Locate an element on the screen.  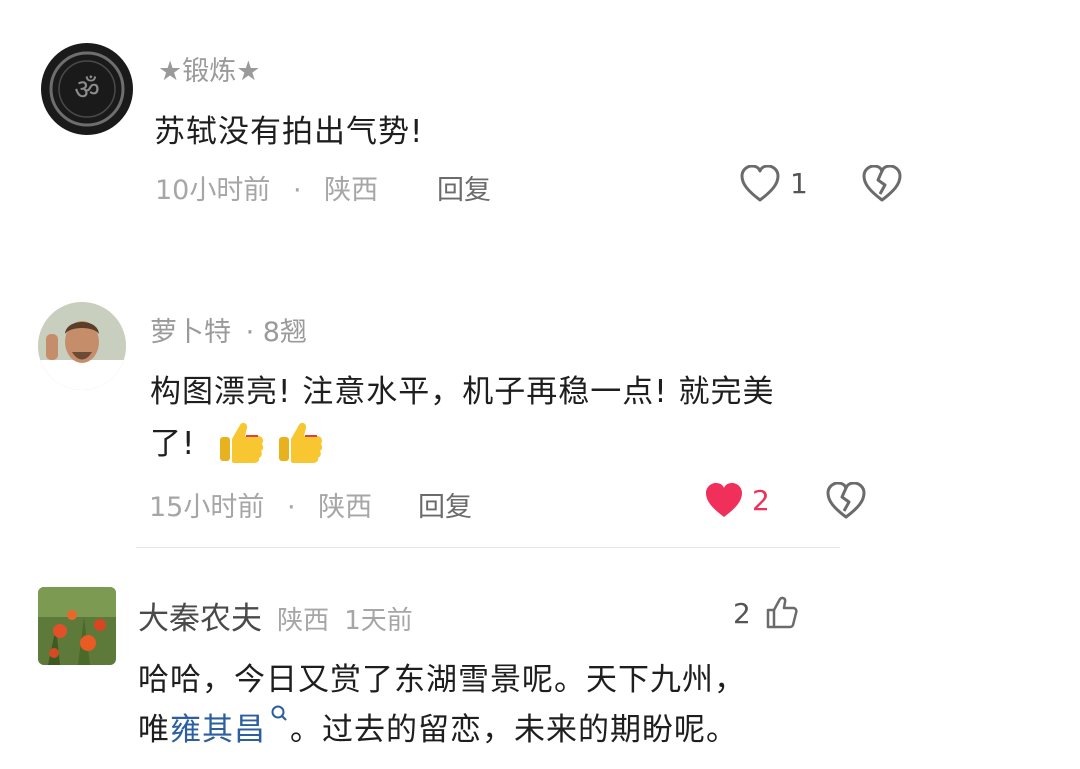
divider is located at coordinates (488, 547).